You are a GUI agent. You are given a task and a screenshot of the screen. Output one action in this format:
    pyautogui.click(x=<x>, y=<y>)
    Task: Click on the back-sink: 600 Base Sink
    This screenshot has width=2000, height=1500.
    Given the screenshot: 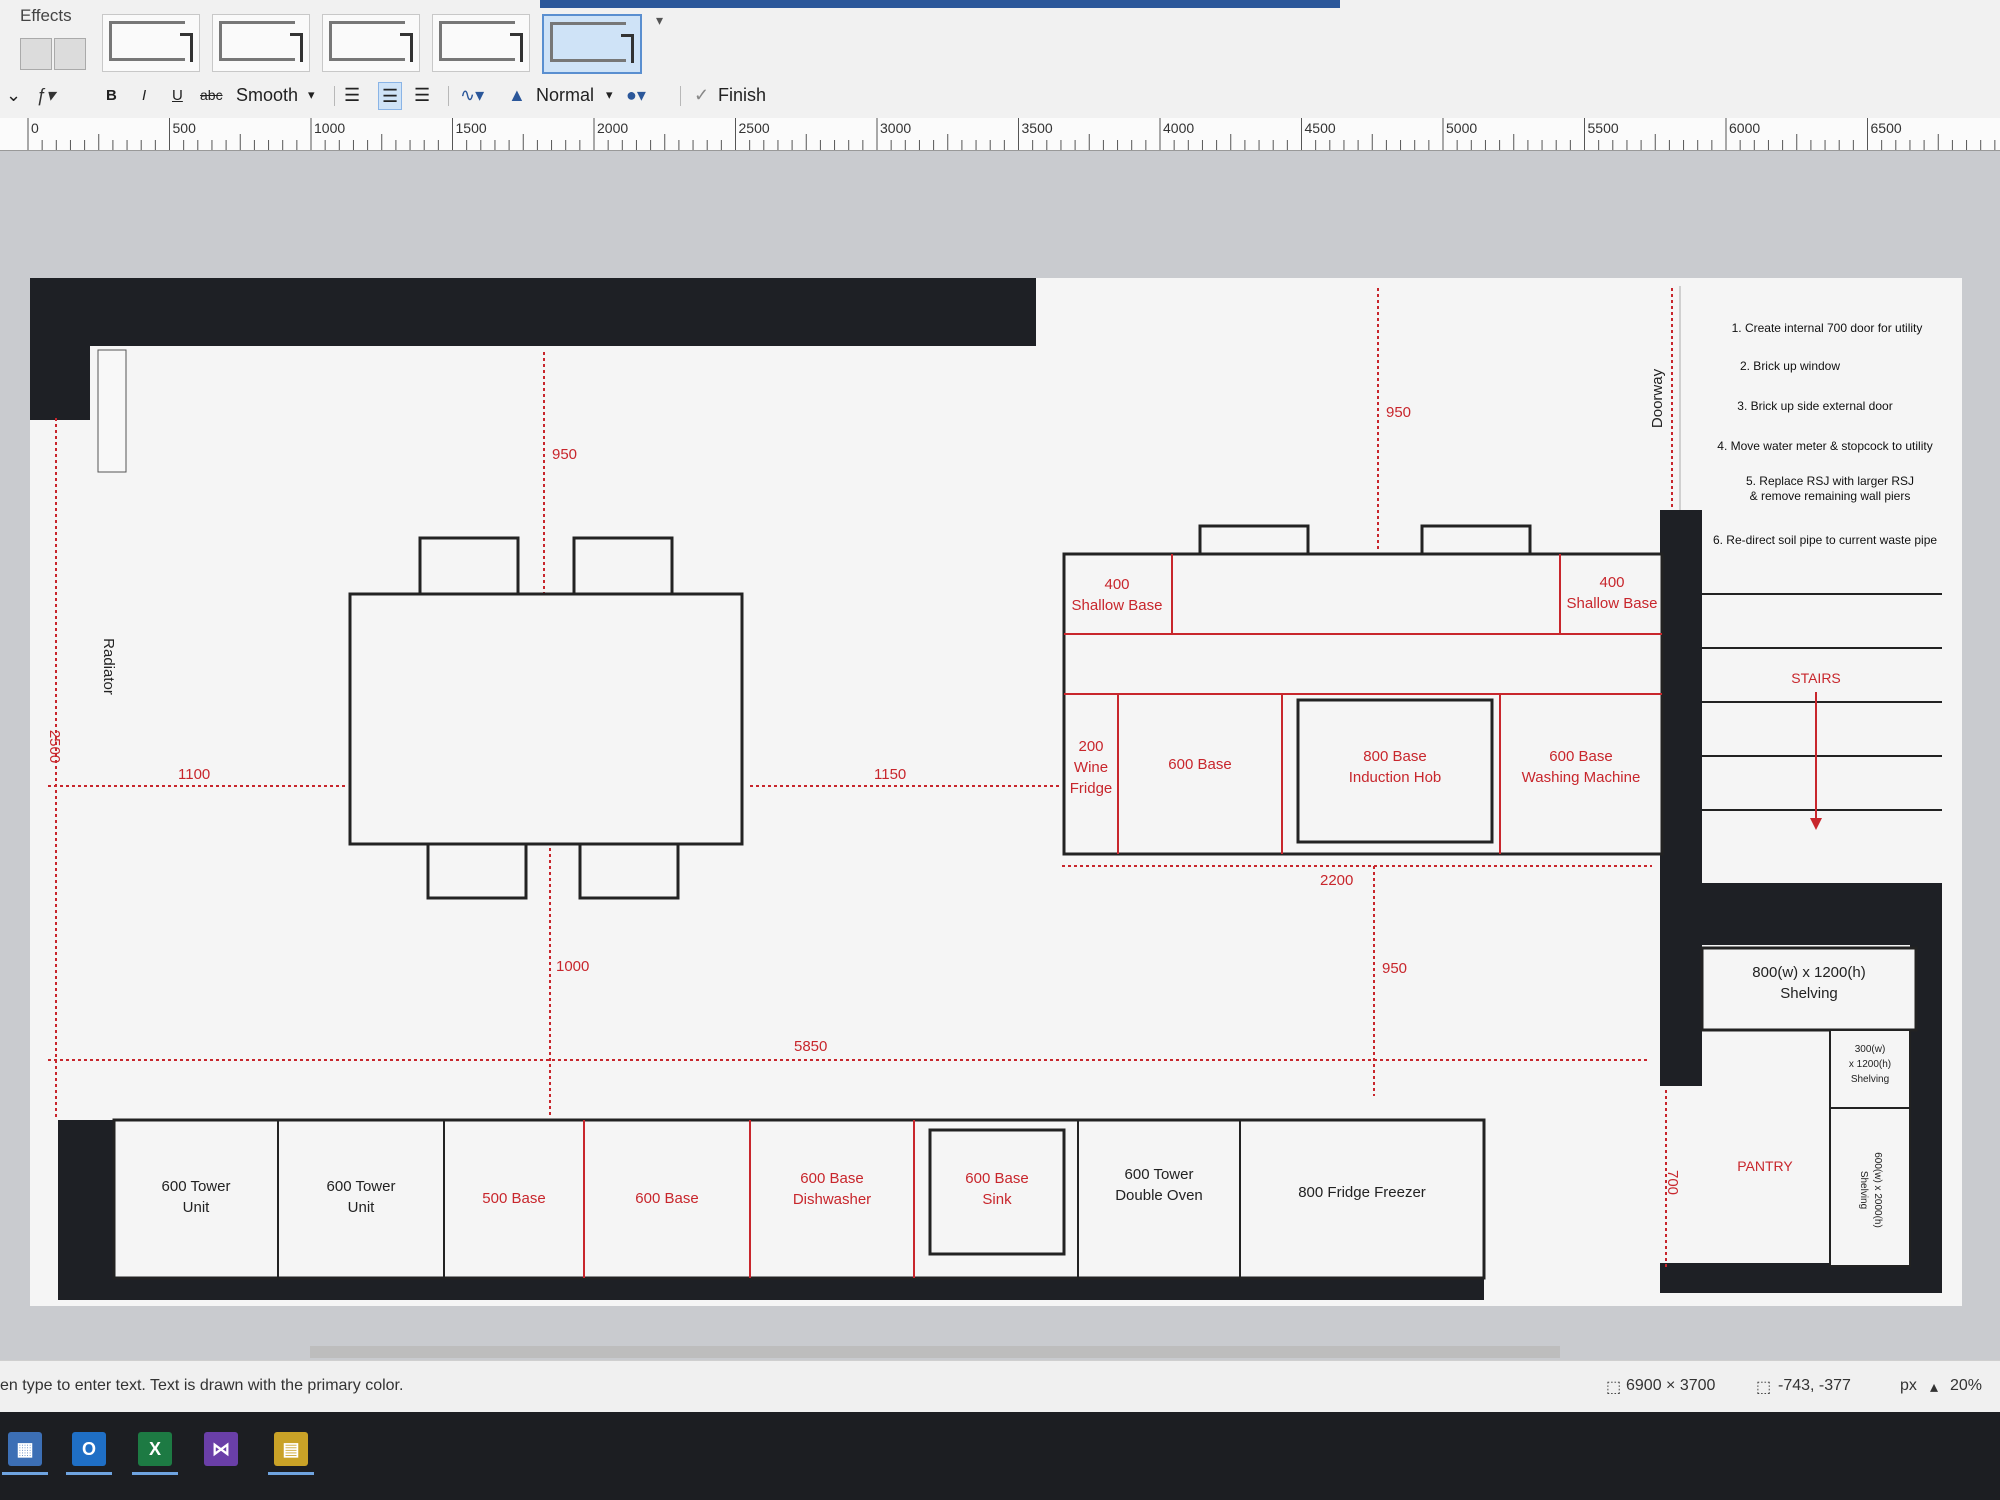 What is the action you would take?
    pyautogui.click(x=997, y=1189)
    